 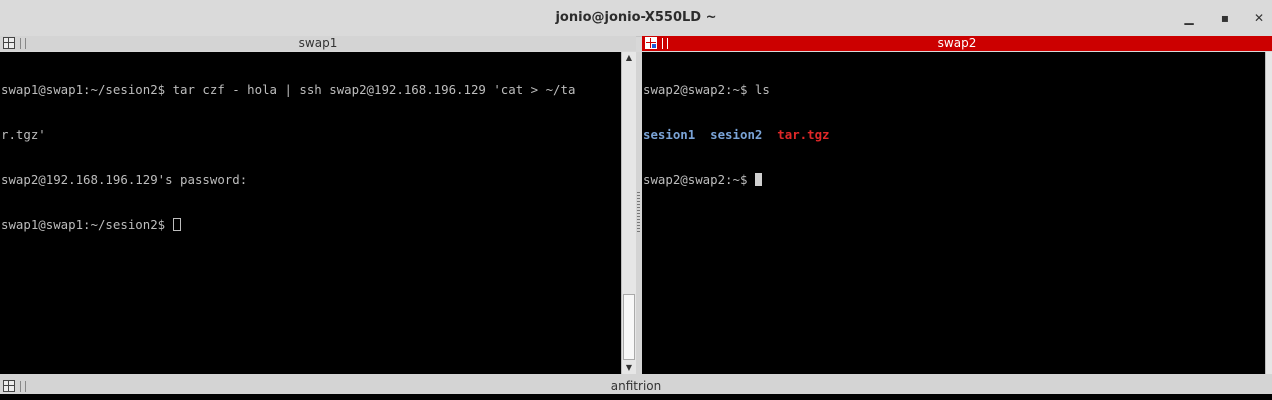 What do you see at coordinates (1268, 213) in the screenshot?
I see `scrollbar-swap2` at bounding box center [1268, 213].